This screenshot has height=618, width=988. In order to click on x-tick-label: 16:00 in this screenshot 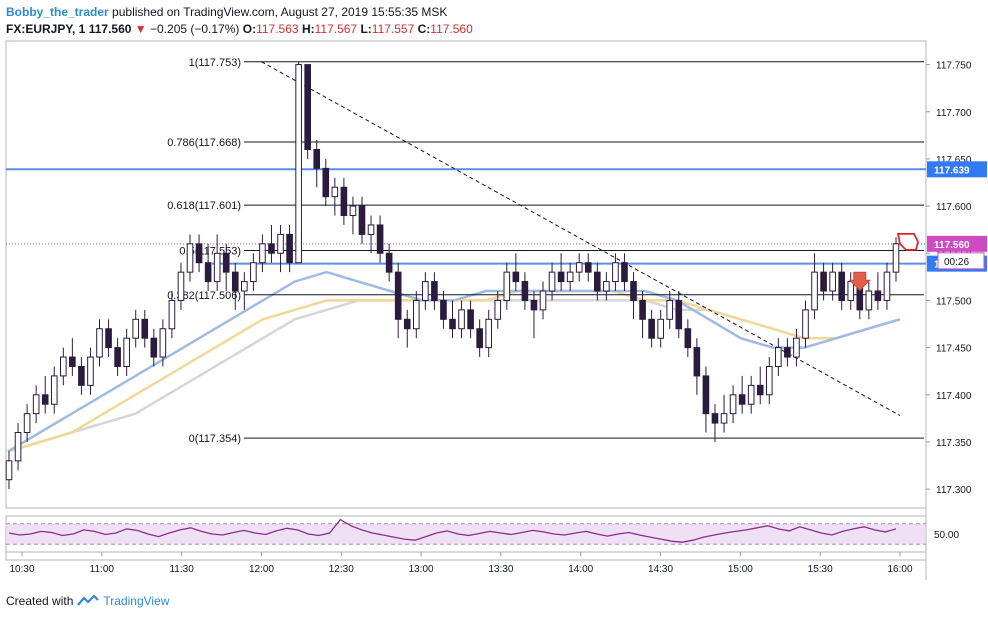, I will do `click(899, 569)`.